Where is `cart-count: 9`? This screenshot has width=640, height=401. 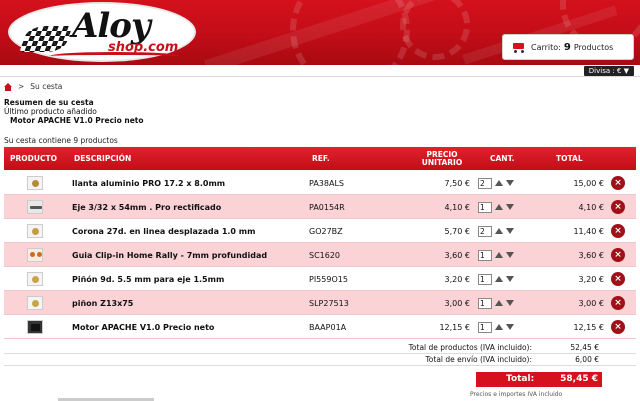
cart-count: 9 is located at coordinates (567, 47).